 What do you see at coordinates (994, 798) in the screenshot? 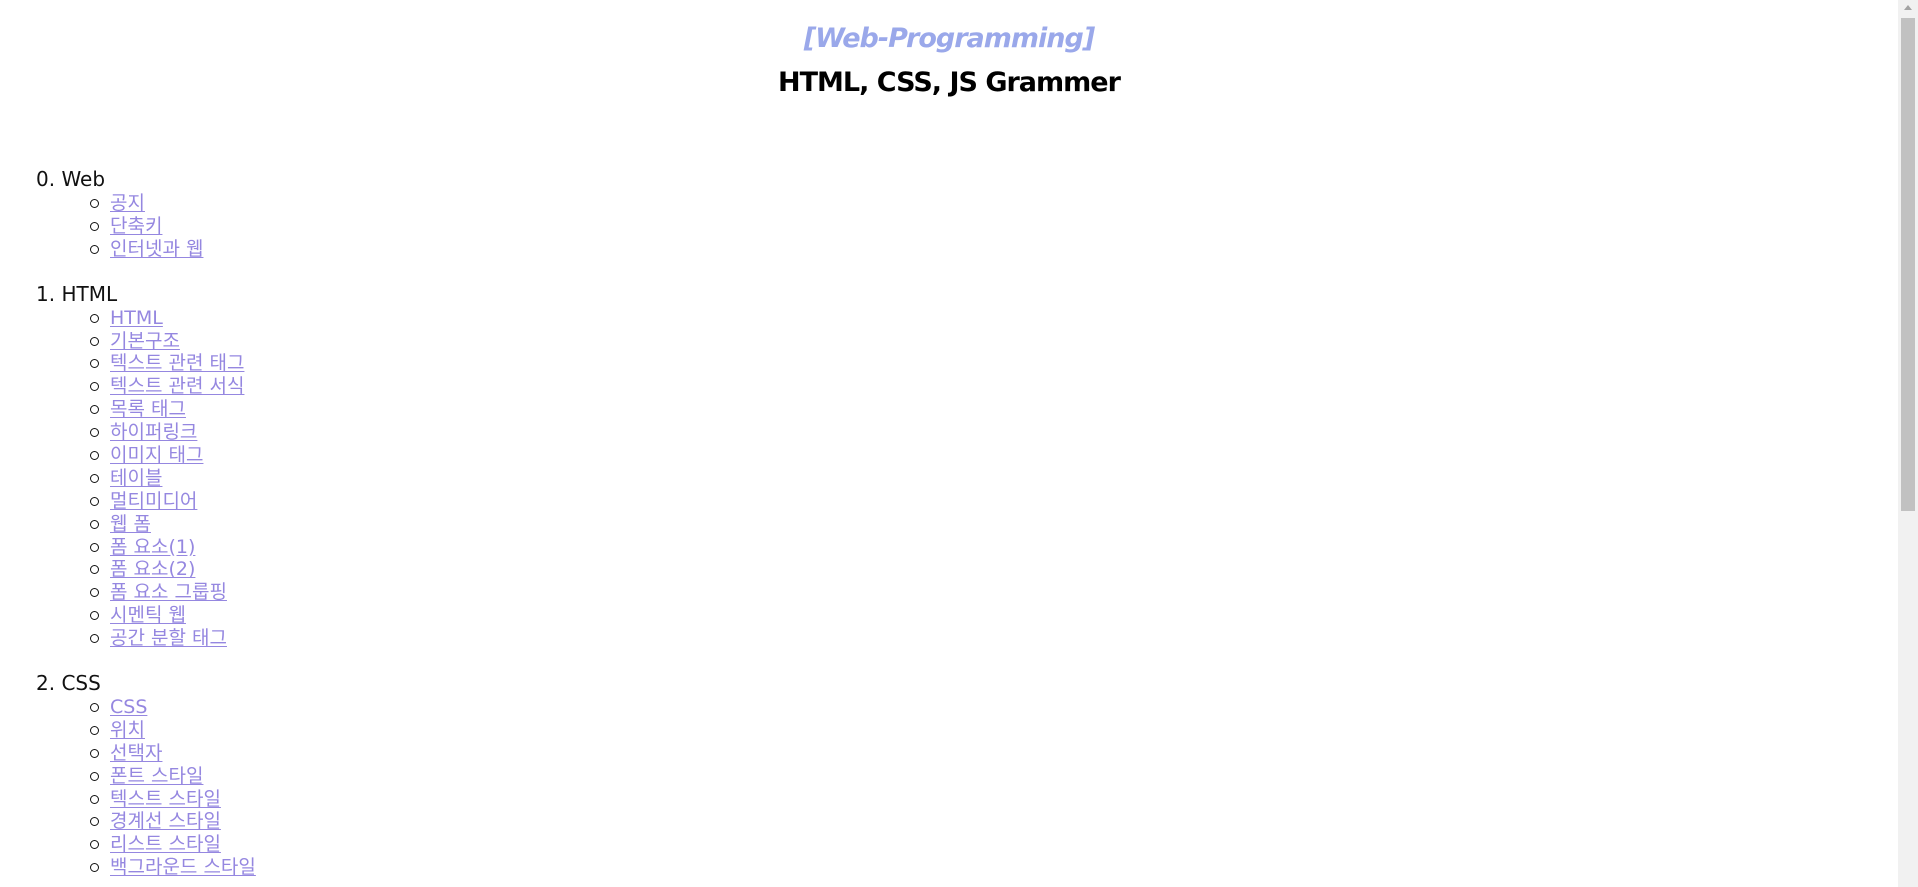
I see `list-item: 텍스트 스타일` at bounding box center [994, 798].